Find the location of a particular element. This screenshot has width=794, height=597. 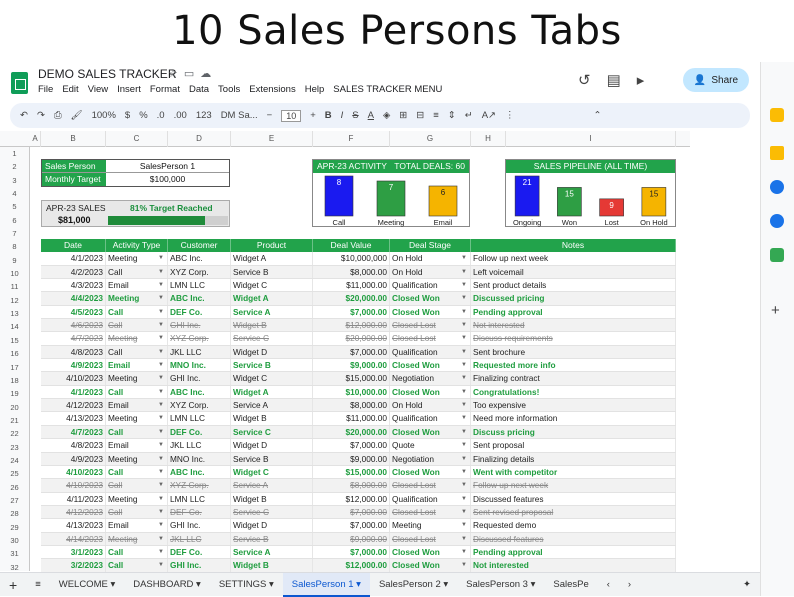

table-cell: 4/11/2023 is located at coordinates (73, 498).